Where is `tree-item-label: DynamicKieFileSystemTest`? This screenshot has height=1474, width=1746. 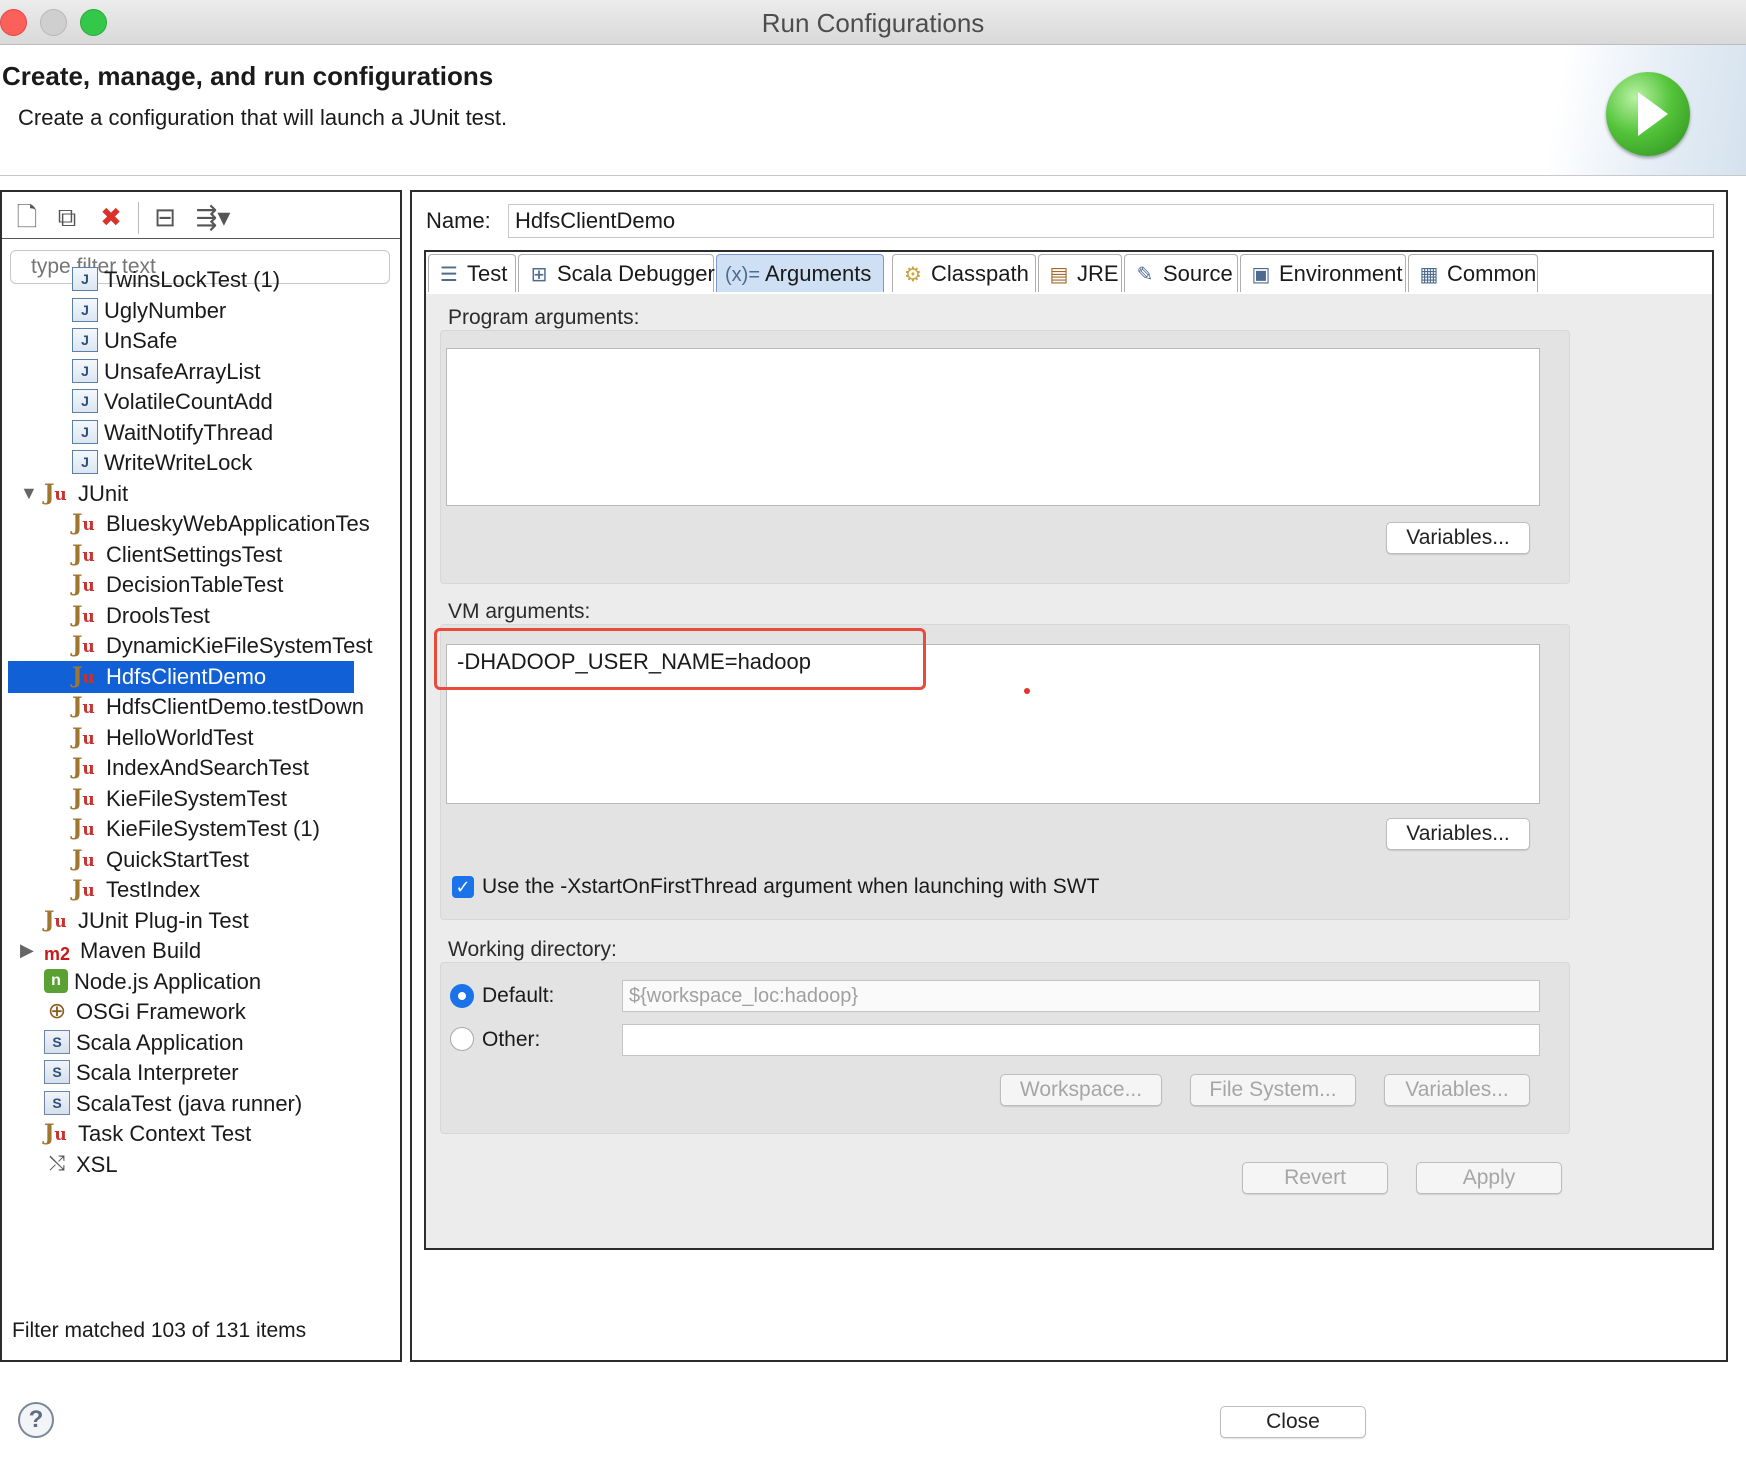
tree-item-label: DynamicKieFileSystemTest is located at coordinates (239, 645).